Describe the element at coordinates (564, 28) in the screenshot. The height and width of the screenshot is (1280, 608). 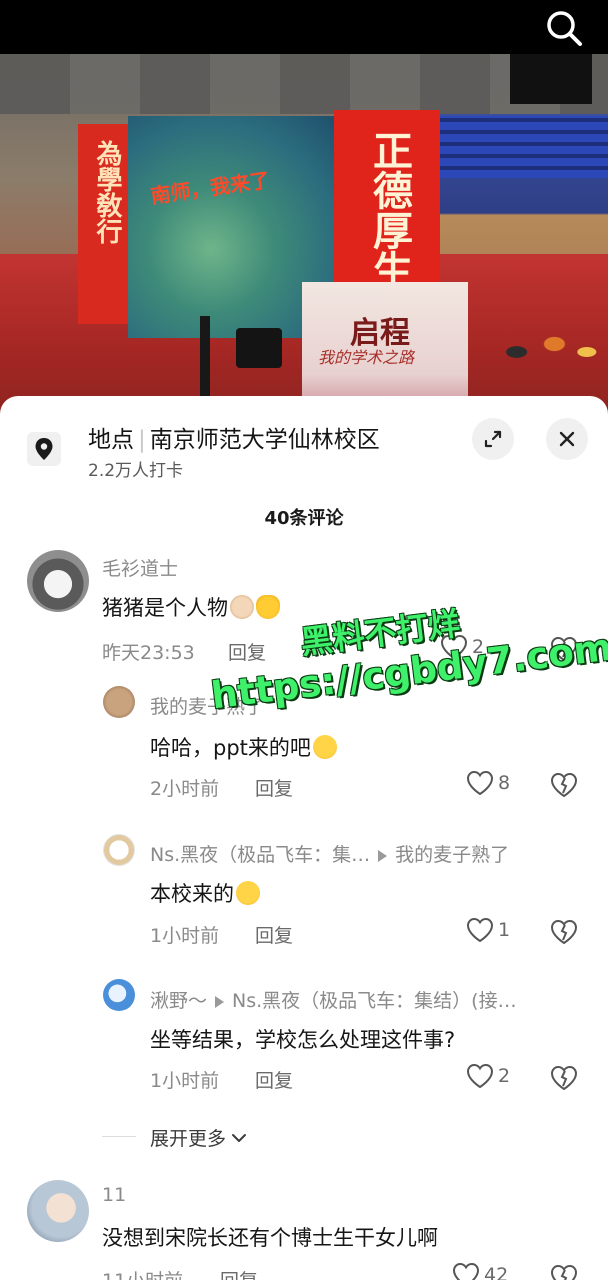
I see `search-icon` at that location.